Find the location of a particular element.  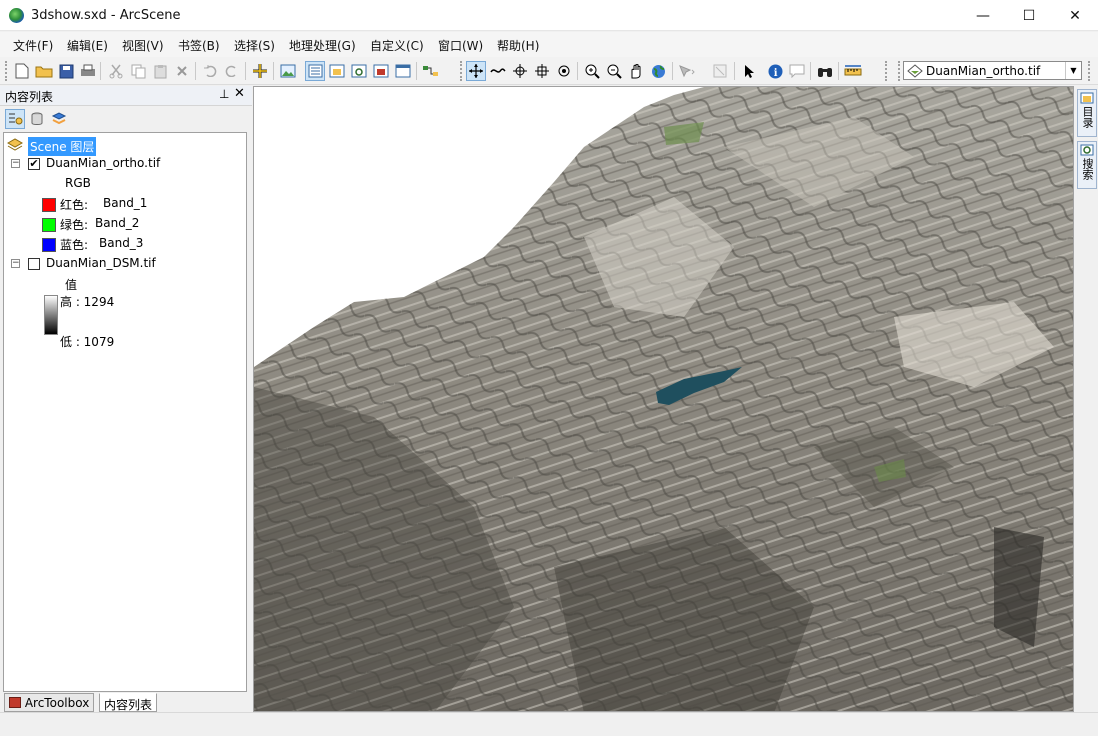

set-observer-icon is located at coordinates (564, 71).